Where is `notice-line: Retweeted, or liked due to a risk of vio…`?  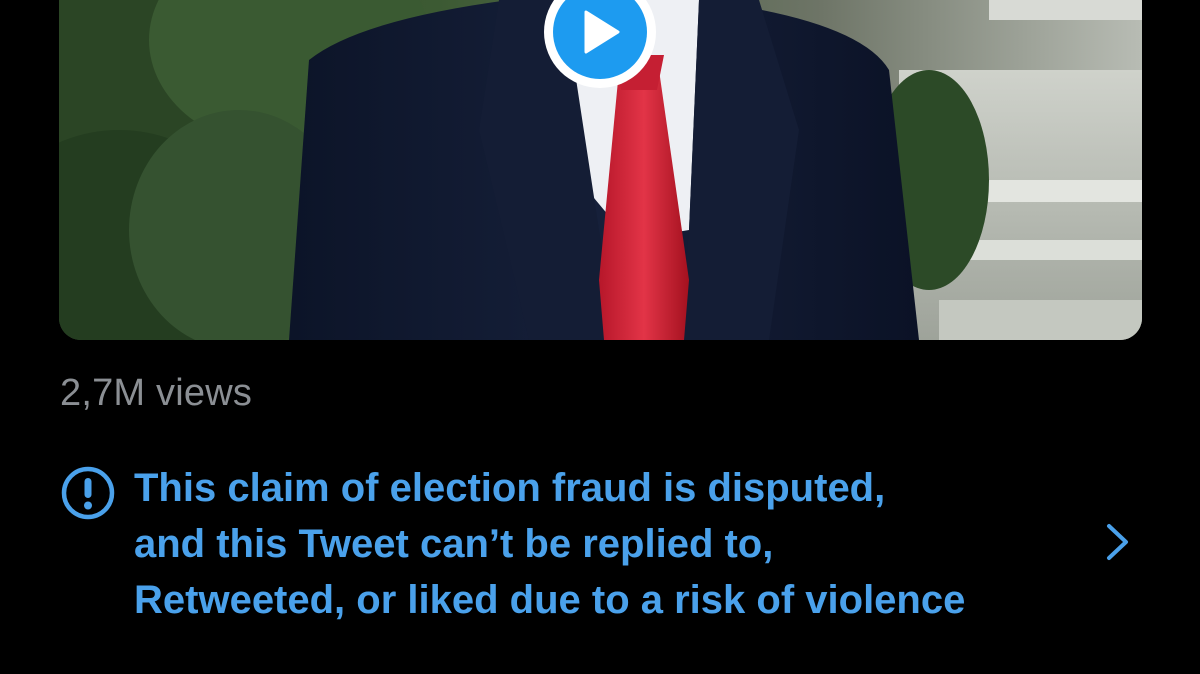
notice-line: Retweeted, or liked due to a risk of vio… is located at coordinates (550, 600).